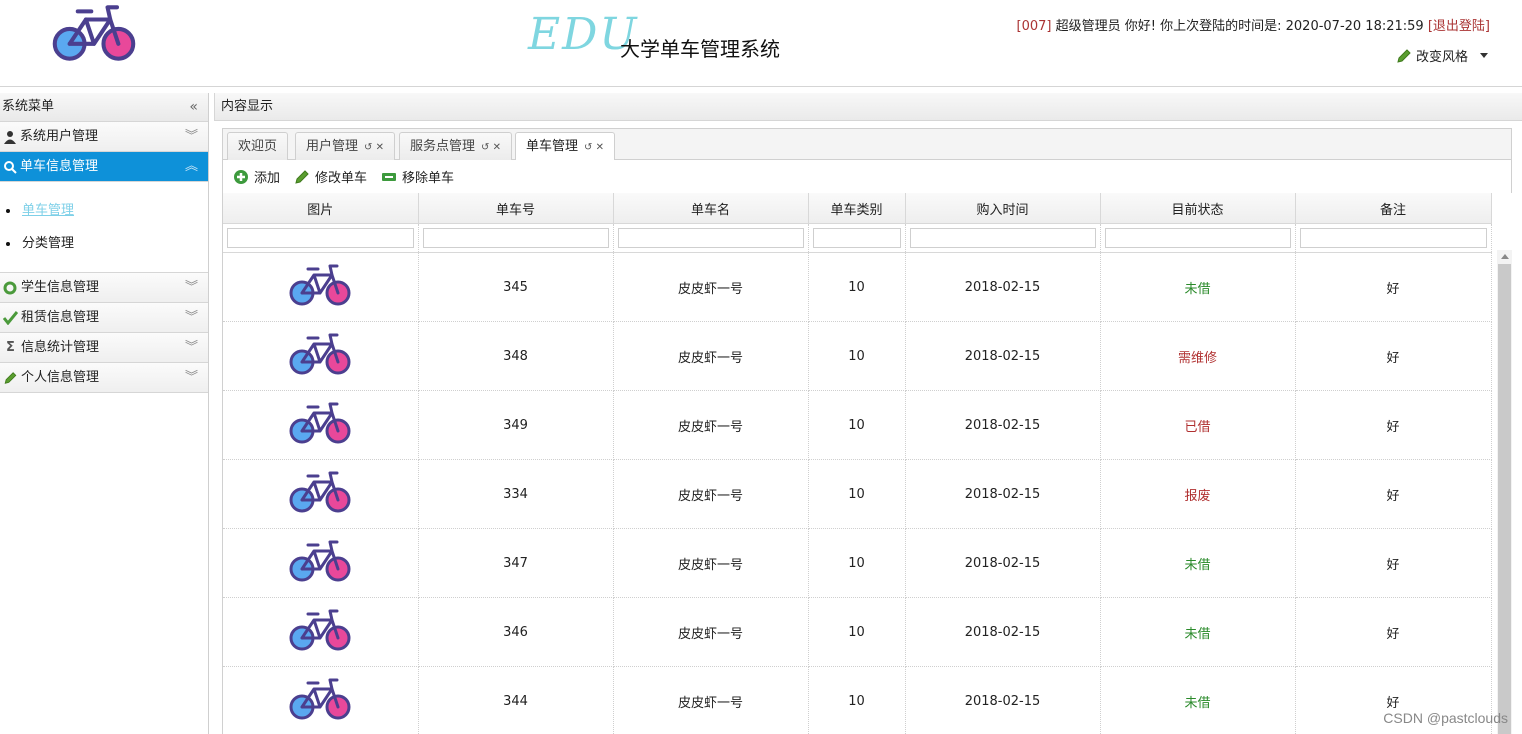  I want to click on tab-label: 欢迎页, so click(258, 146).